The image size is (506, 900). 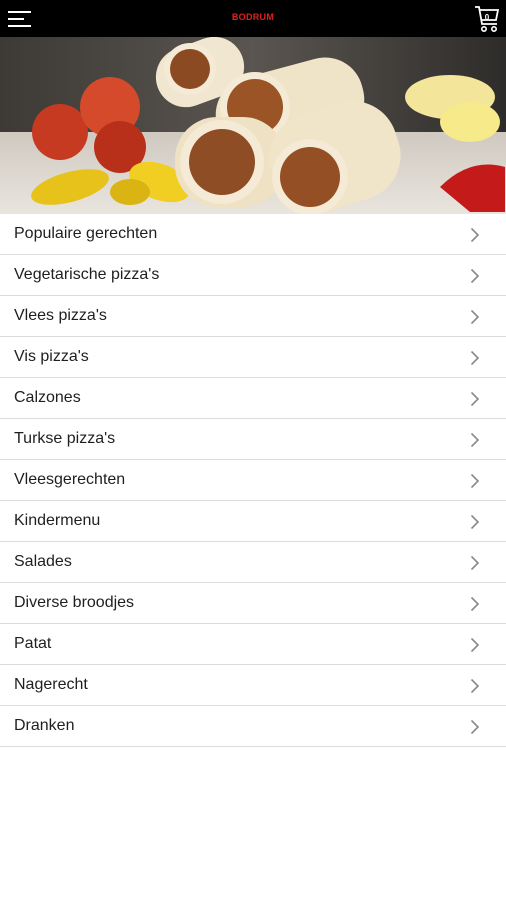 What do you see at coordinates (253, 275) in the screenshot?
I see `category-item: Vegetarische pizza's` at bounding box center [253, 275].